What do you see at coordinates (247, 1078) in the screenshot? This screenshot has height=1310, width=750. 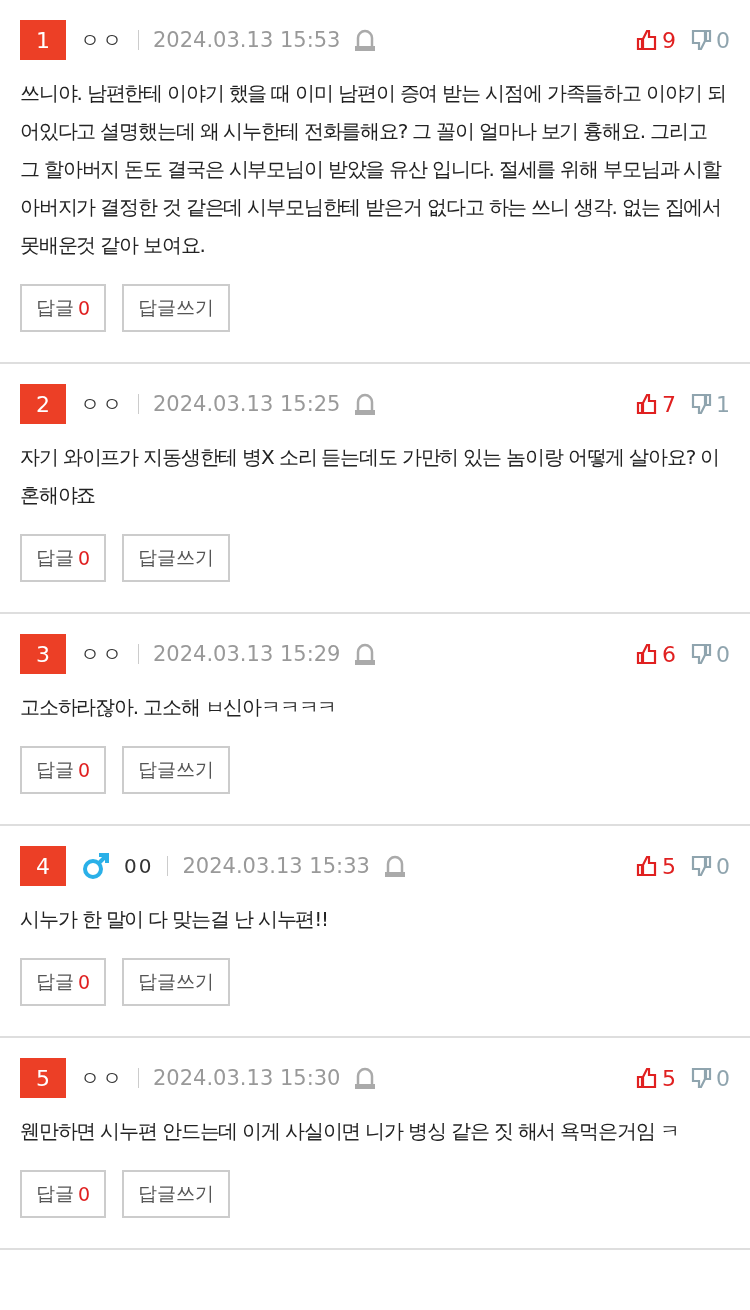 I see `comment-date: 2024.03.13 15:30` at bounding box center [247, 1078].